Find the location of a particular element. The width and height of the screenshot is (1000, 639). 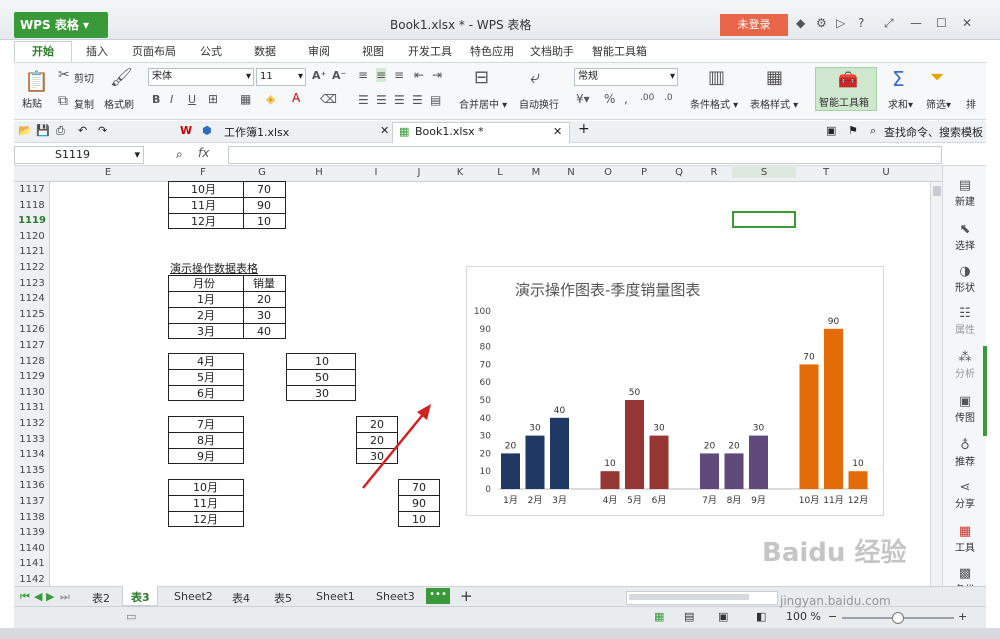

col-S: S is located at coordinates (764, 172).